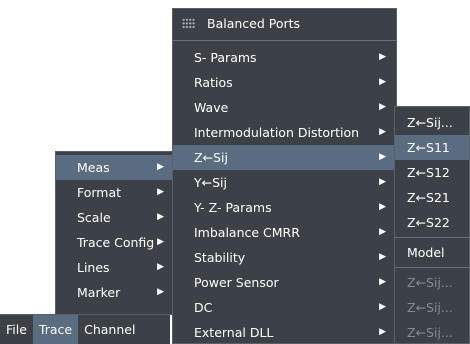 The image size is (470, 344). What do you see at coordinates (233, 207) in the screenshot?
I see `menu-item-label: Y- Z- Params` at bounding box center [233, 207].